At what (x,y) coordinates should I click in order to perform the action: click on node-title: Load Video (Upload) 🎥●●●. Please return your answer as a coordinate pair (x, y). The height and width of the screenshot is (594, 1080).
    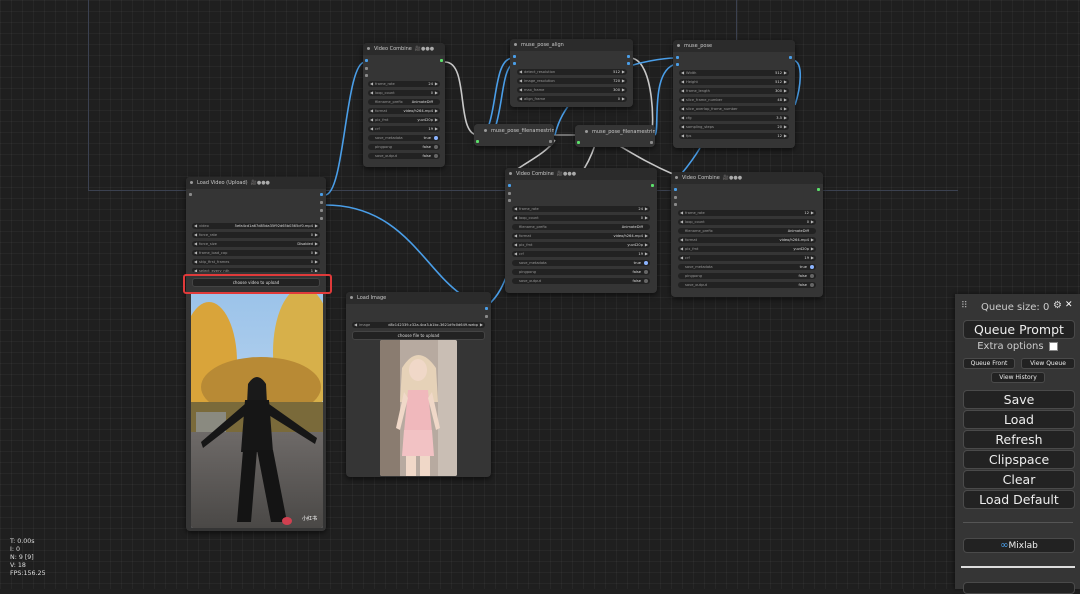
    Looking at the image, I should click on (256, 183).